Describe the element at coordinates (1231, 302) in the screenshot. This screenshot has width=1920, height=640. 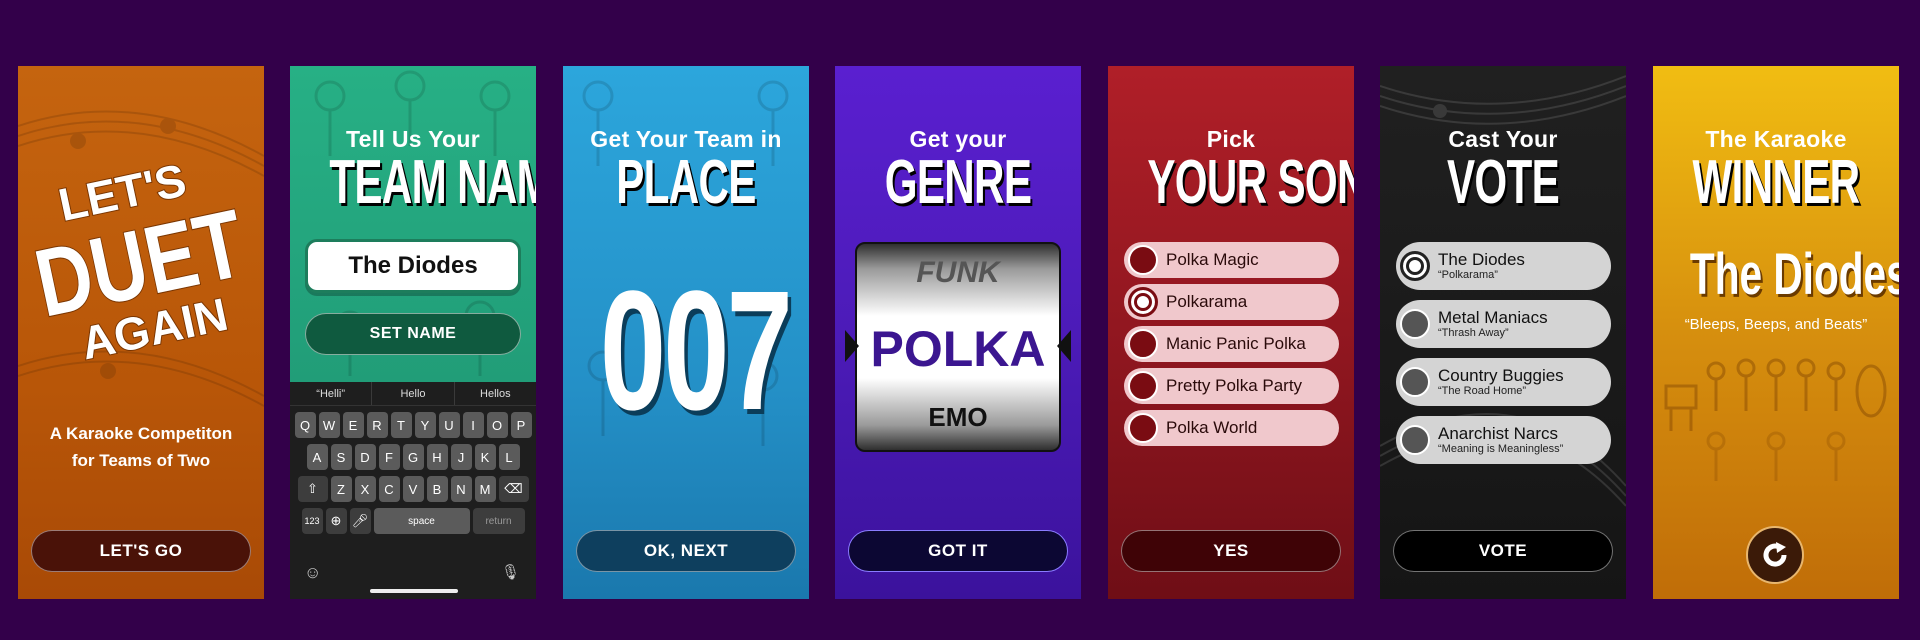
I see `song-option: Polkarama` at that location.